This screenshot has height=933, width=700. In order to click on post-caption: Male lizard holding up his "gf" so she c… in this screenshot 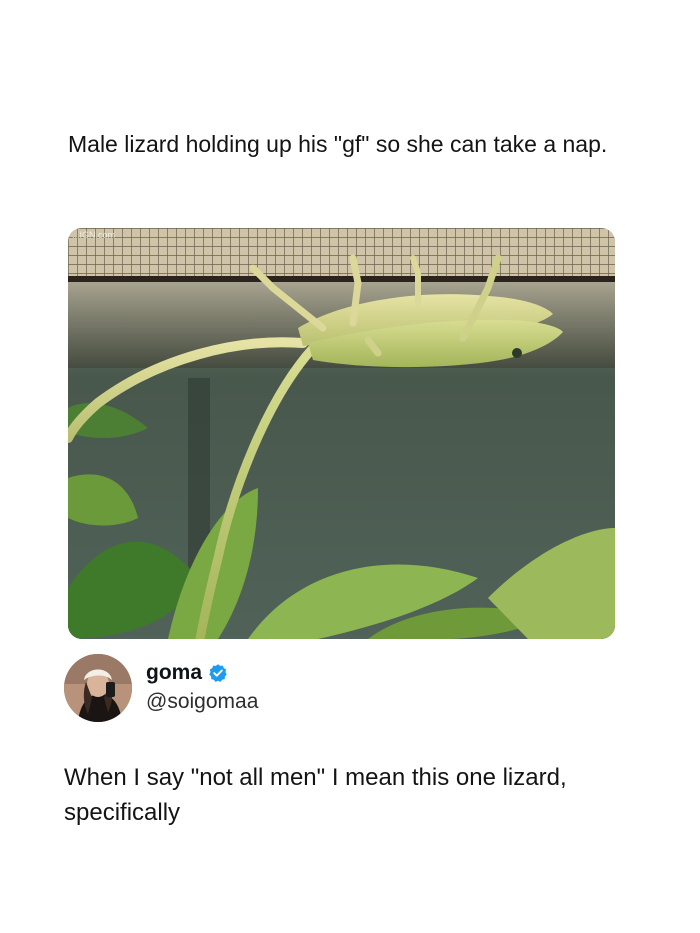, I will do `click(338, 144)`.